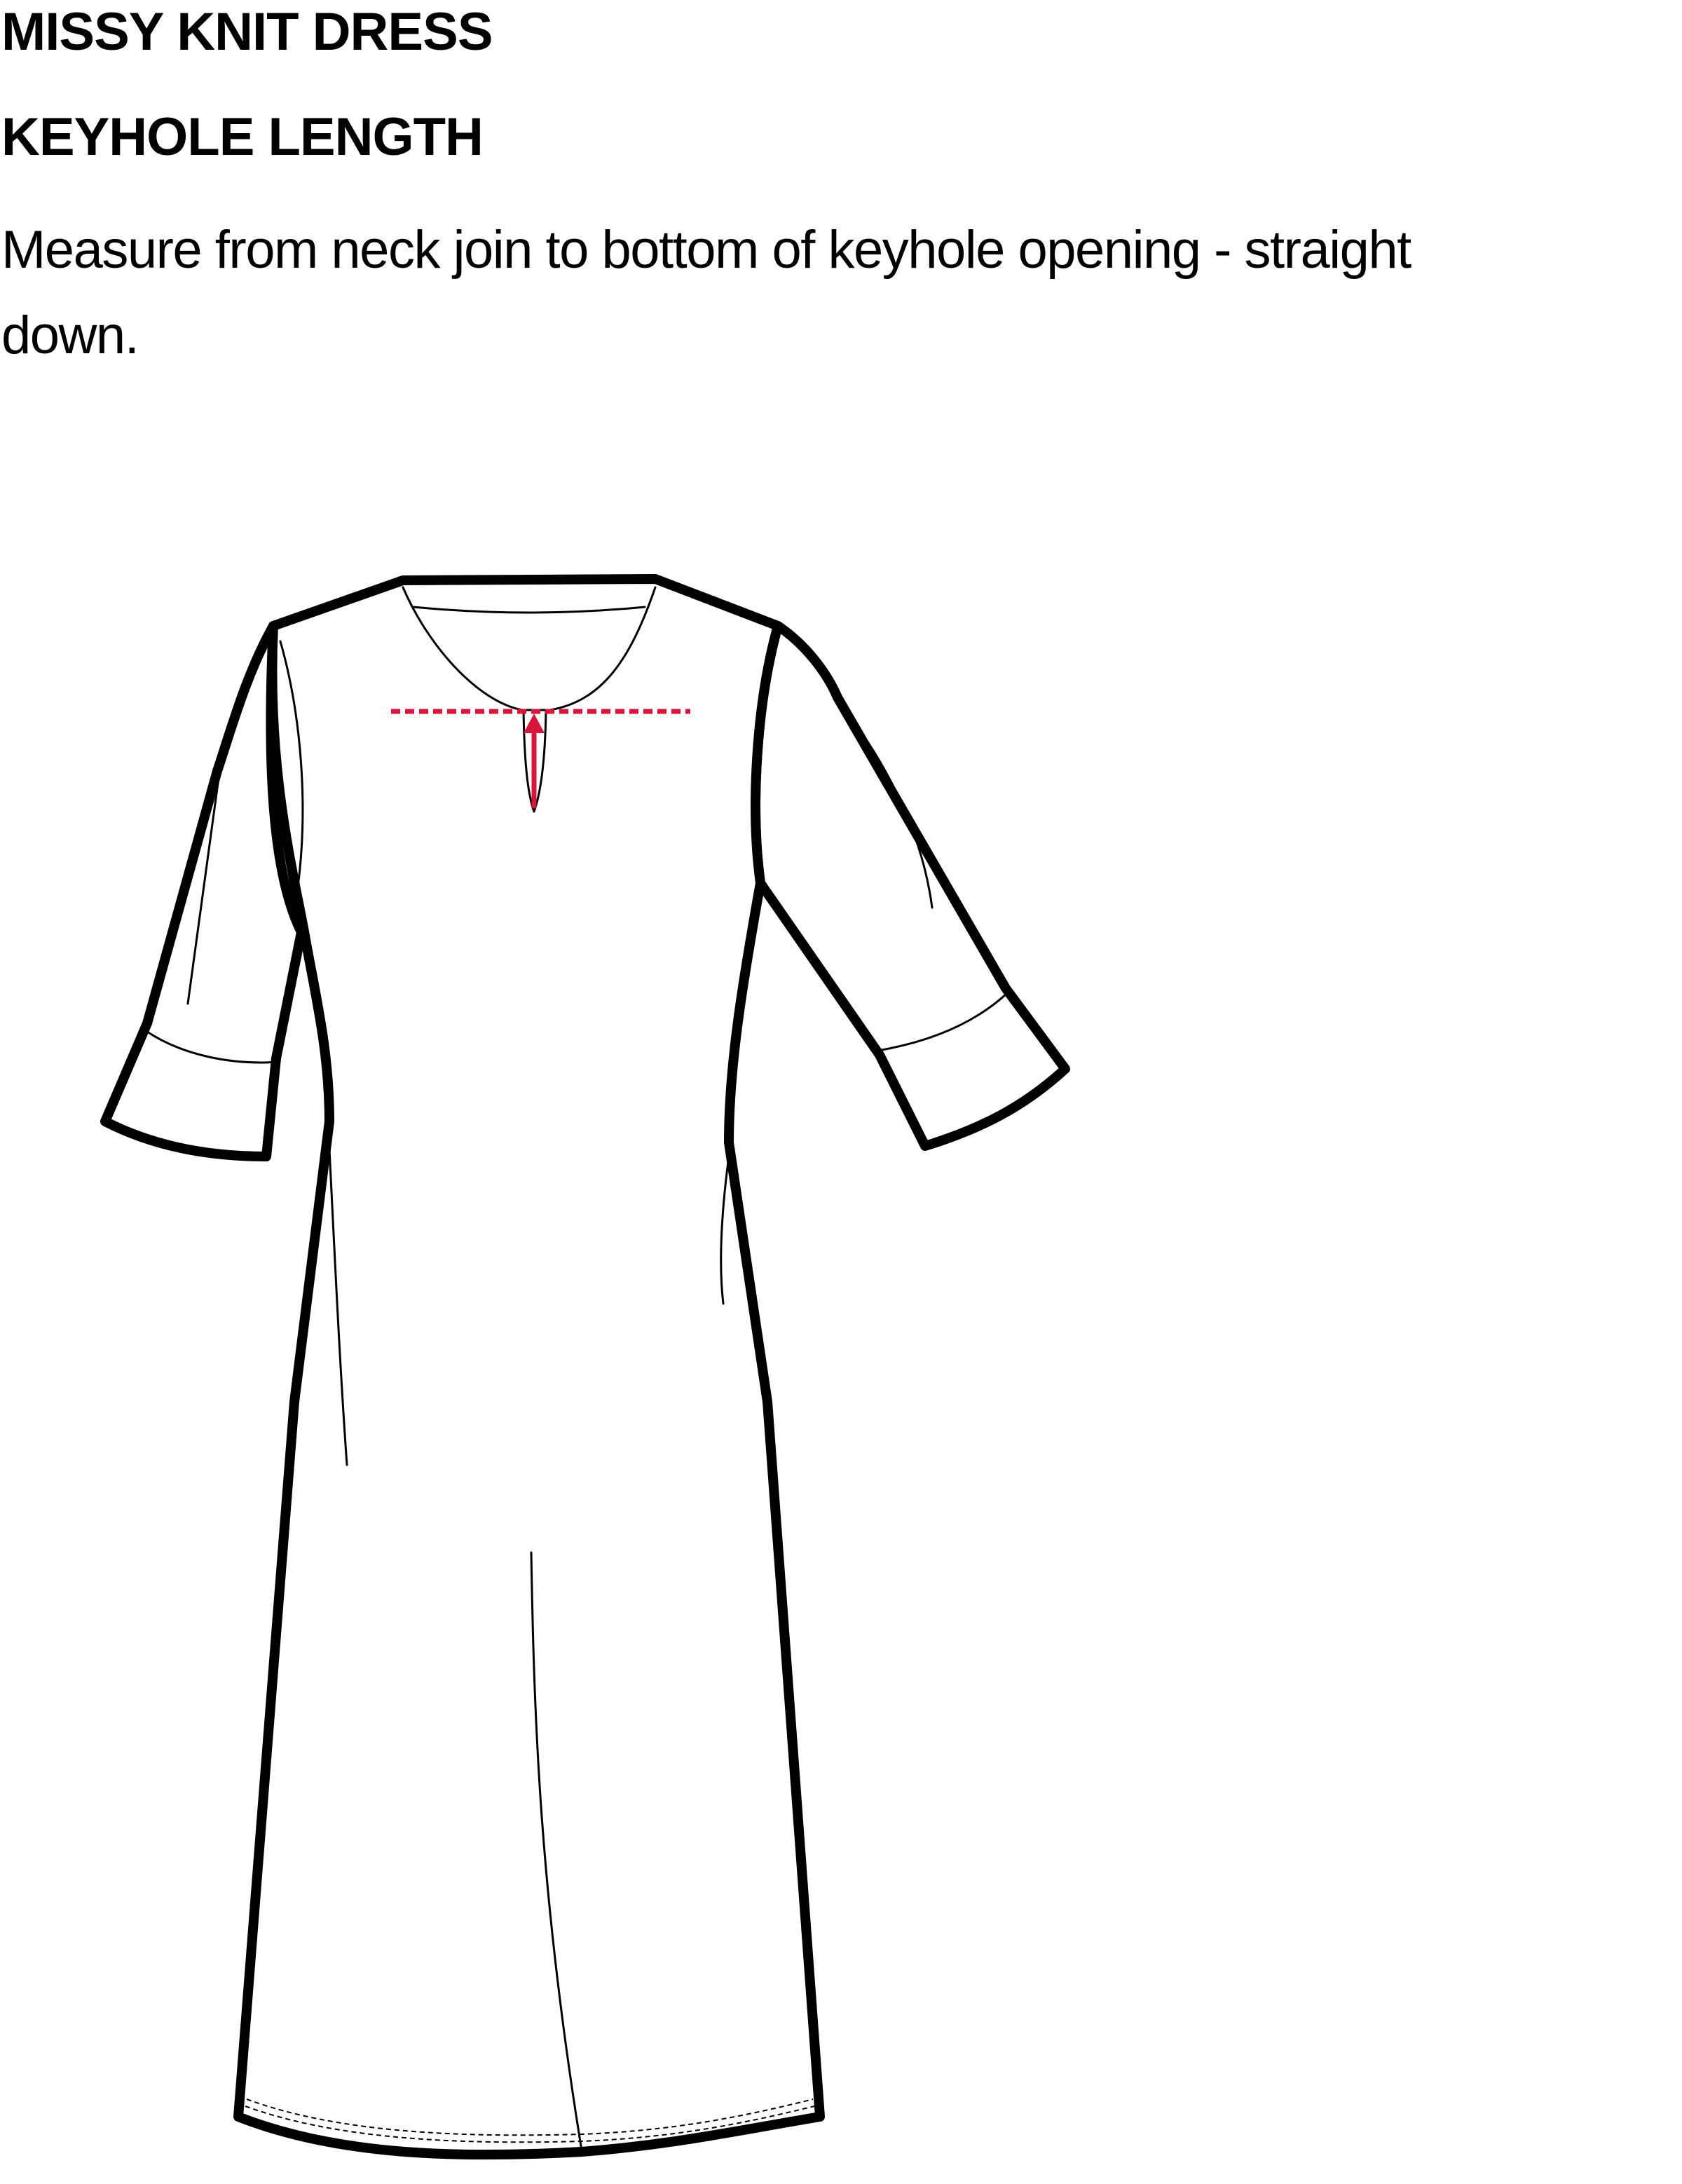 The width and height of the screenshot is (1682, 2184). I want to click on right-sleeve, so click(910, 886).